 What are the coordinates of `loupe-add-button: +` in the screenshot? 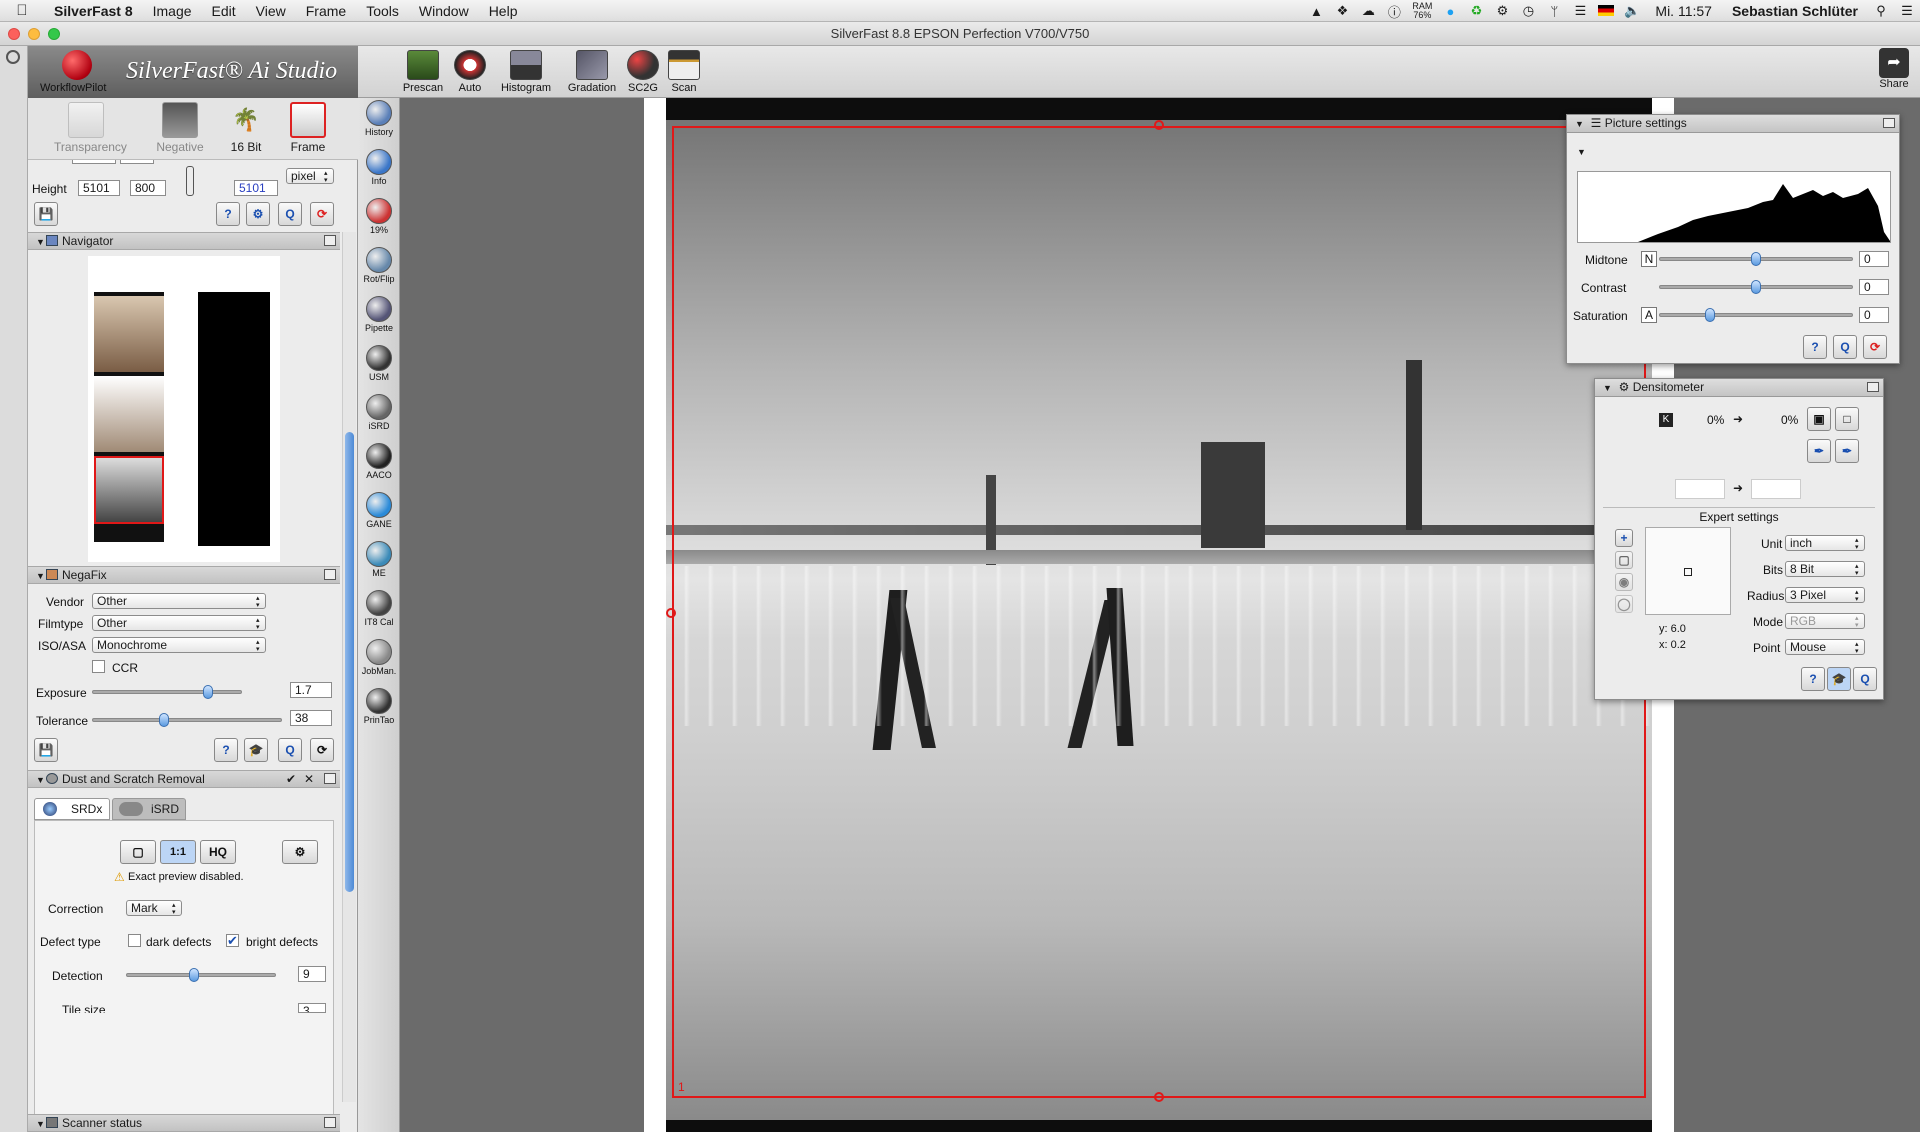 It's located at (1624, 538).